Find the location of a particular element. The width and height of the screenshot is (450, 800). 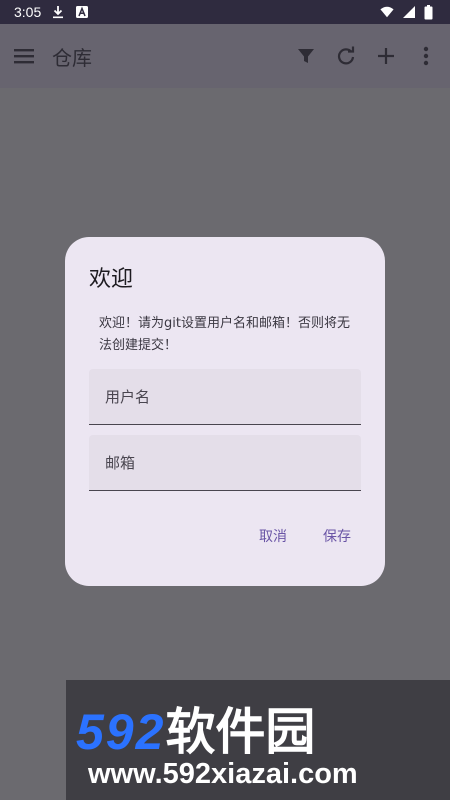

add-icon is located at coordinates (386, 56).